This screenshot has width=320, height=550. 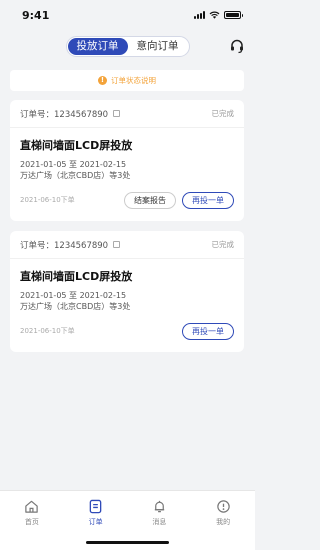 I want to click on customer-service-icon, so click(x=237, y=46).